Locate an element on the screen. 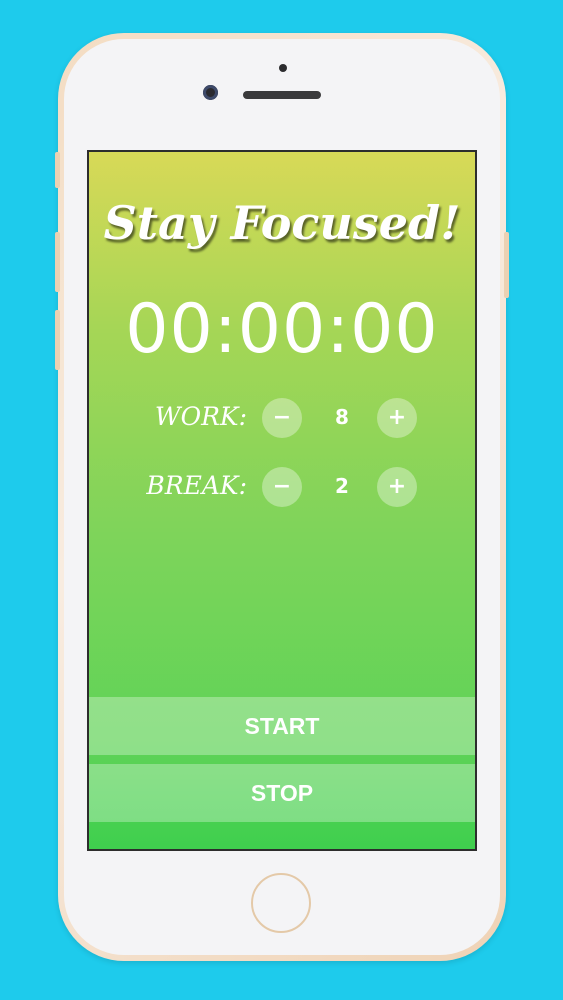  power-button is located at coordinates (506, 265).